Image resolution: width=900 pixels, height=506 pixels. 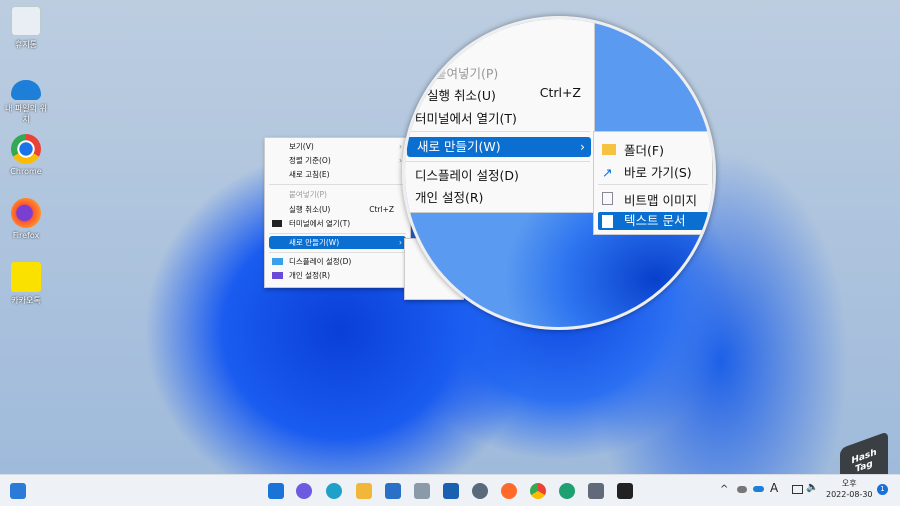 I want to click on menu-item-paste: 붙여넣기(P), so click(x=337, y=194).